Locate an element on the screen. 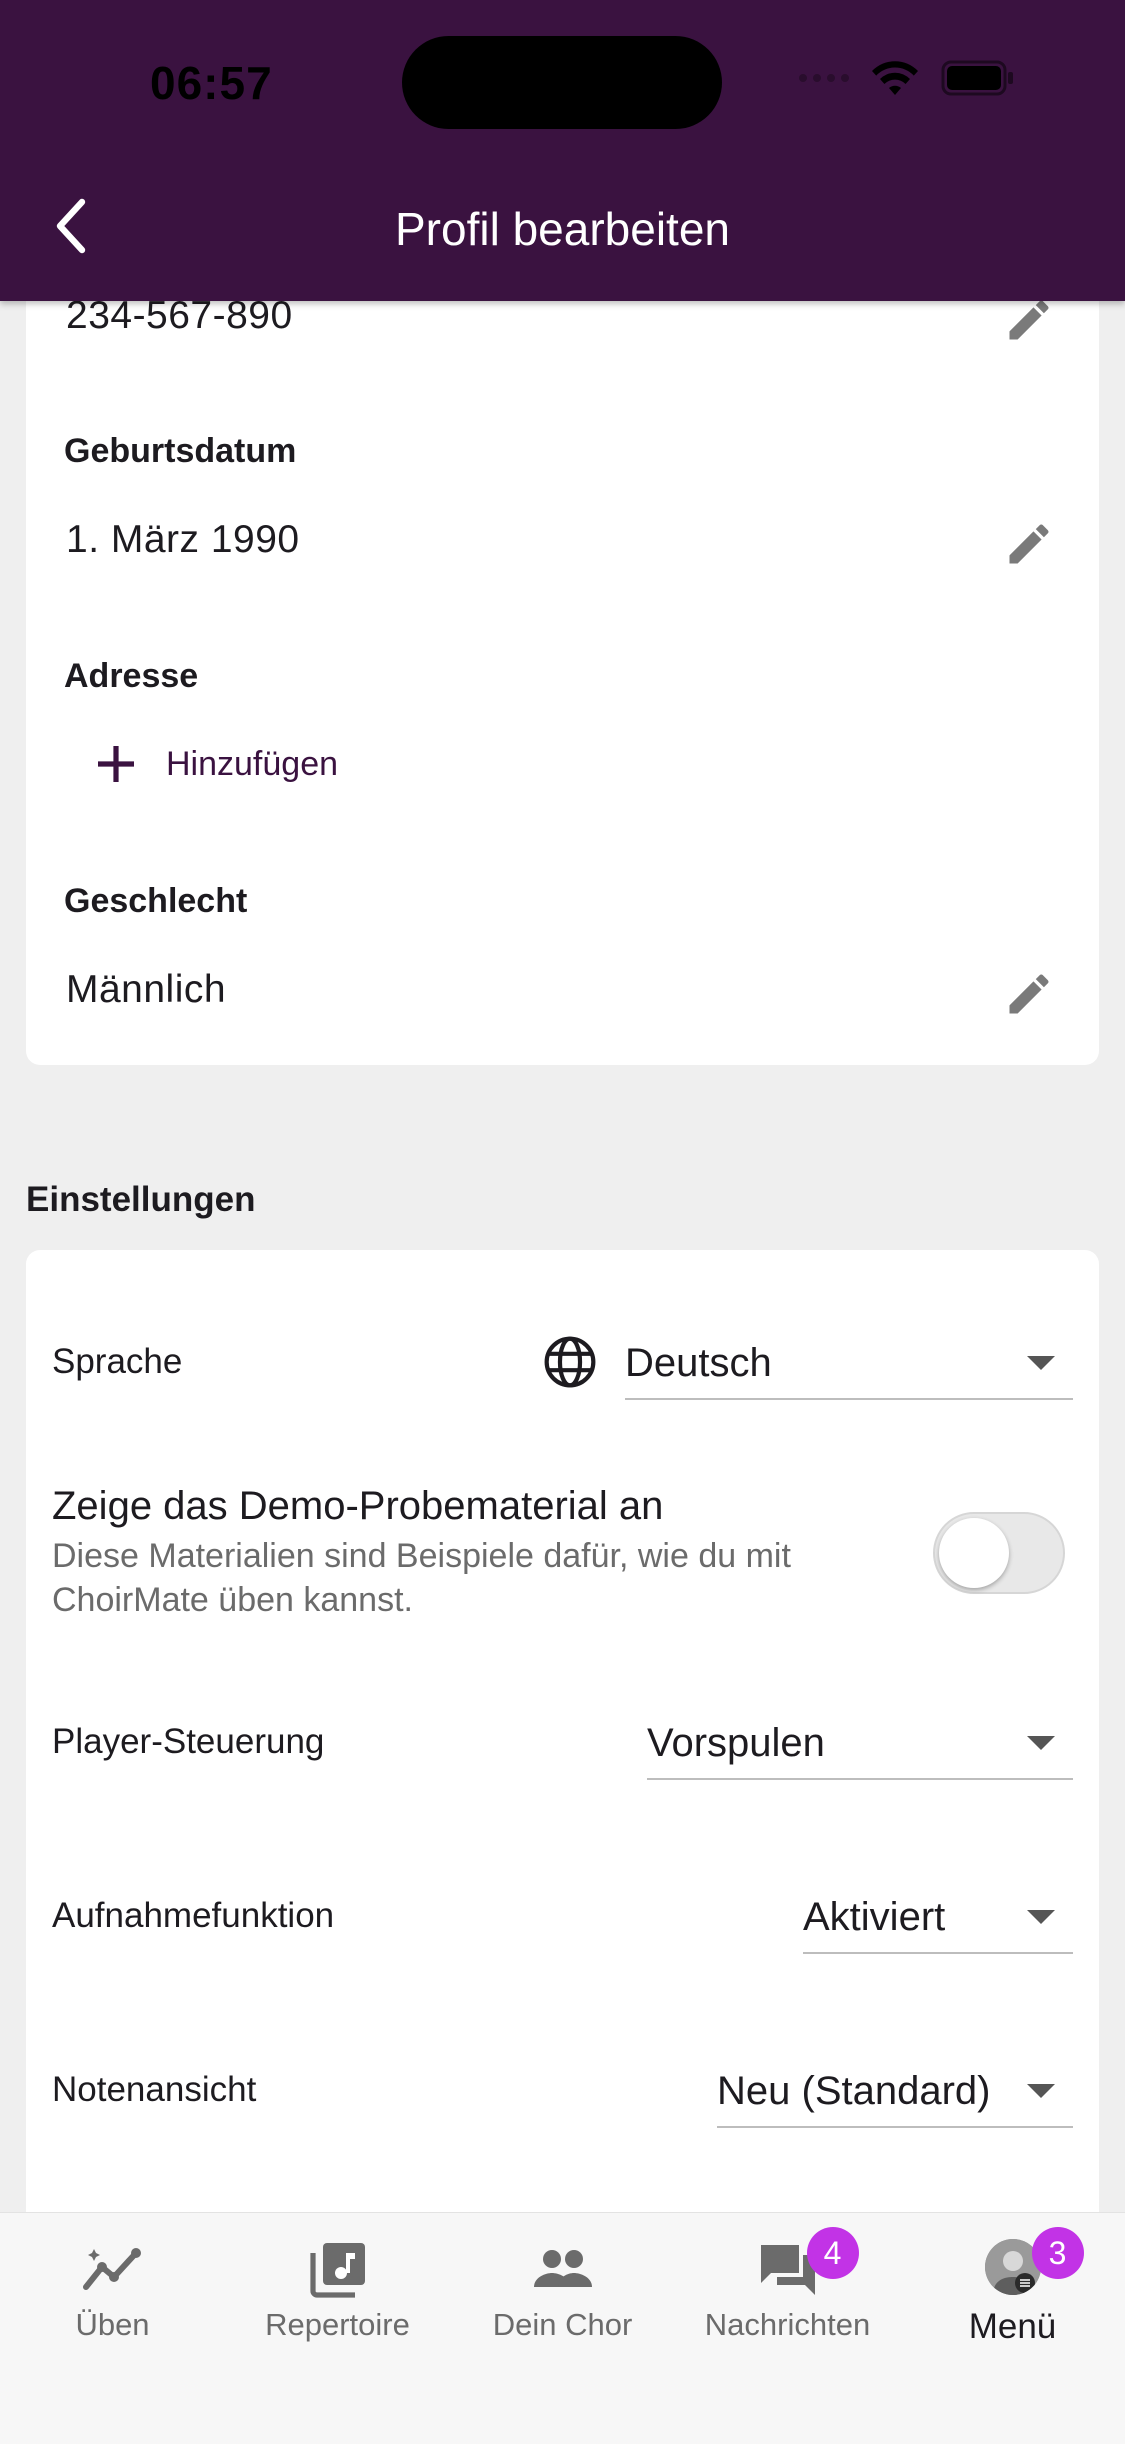 Image resolution: width=1125 pixels, height=2444 pixels. app-header: 06:57 Profil bearbeiten is located at coordinates (562, 150).